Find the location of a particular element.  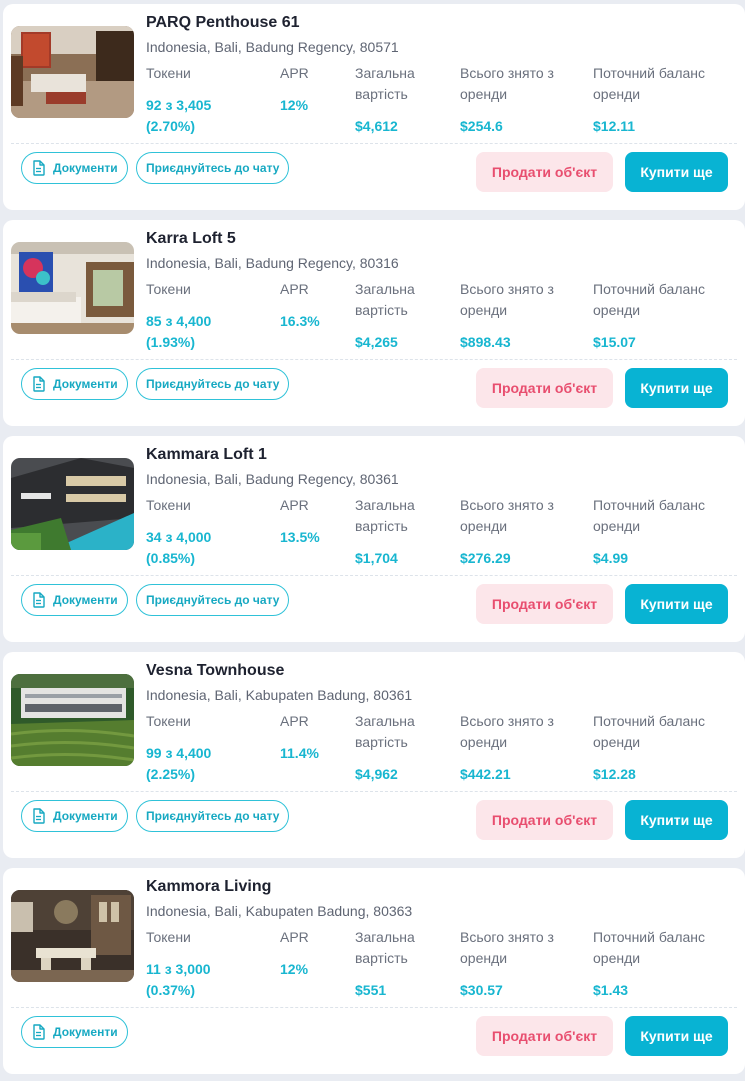

rent-withdrawn-column: Всього знято з оренди $254.6 is located at coordinates (507, 98).